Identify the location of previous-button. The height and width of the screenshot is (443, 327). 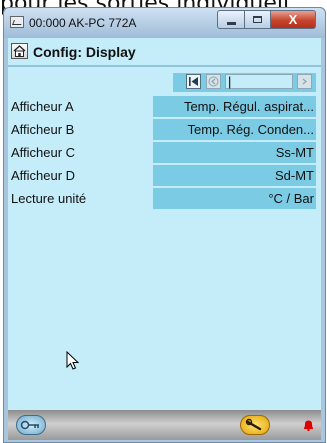
(213, 81).